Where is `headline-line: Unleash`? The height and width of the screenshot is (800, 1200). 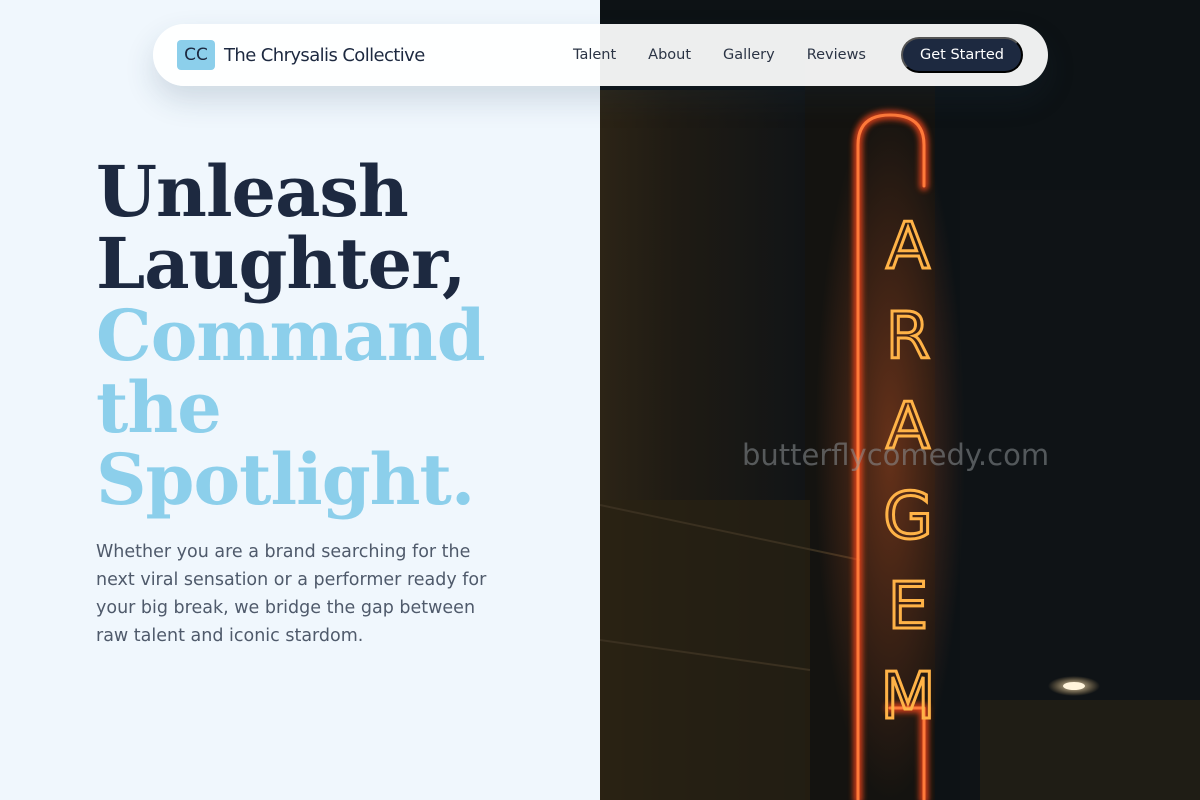 headline-line: Unleash is located at coordinates (252, 191).